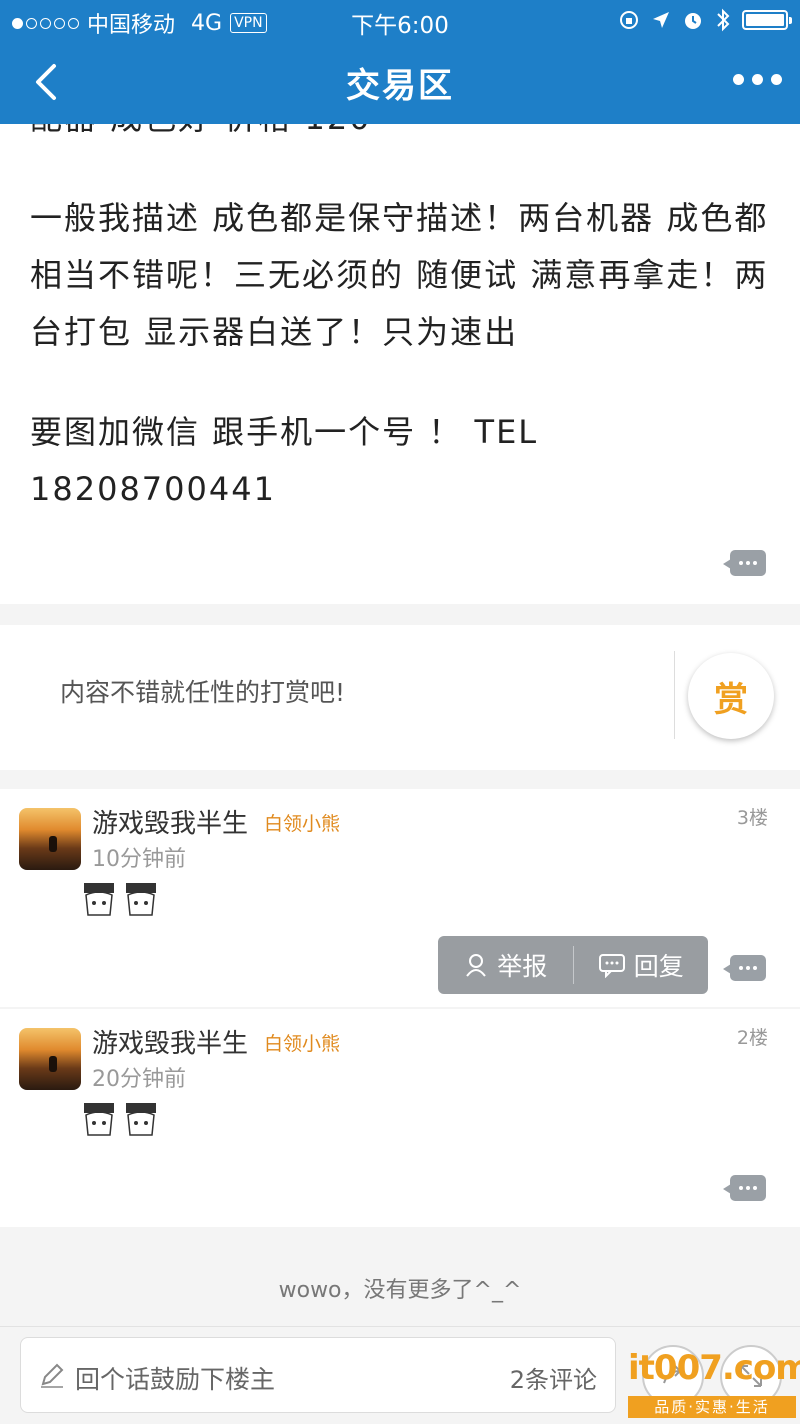 The height and width of the screenshot is (1424, 800). What do you see at coordinates (400, 697) in the screenshot?
I see `reward-panel: 内容不错就任性的打赏吧!` at bounding box center [400, 697].